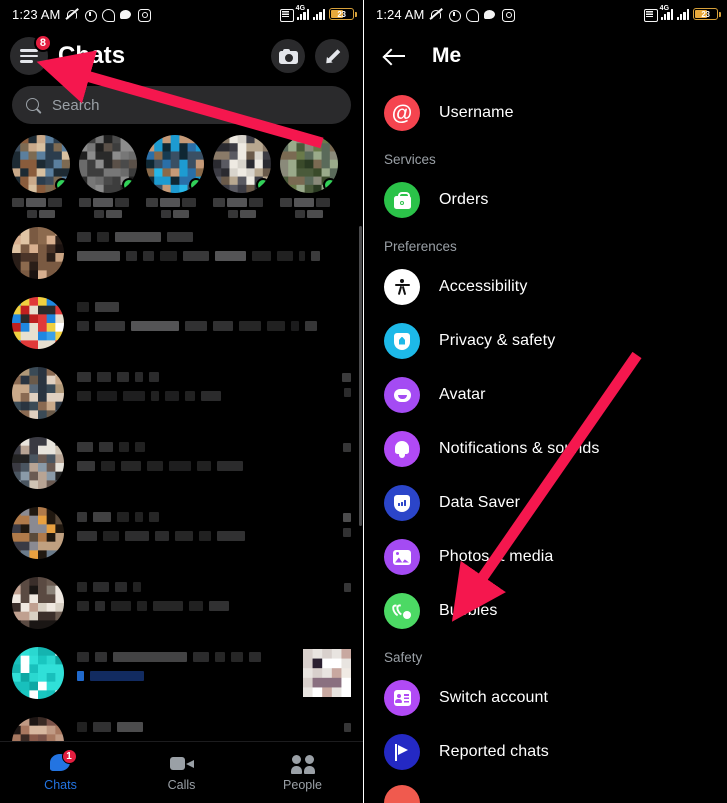  I want to click on alarm-icon, so click(90, 15).